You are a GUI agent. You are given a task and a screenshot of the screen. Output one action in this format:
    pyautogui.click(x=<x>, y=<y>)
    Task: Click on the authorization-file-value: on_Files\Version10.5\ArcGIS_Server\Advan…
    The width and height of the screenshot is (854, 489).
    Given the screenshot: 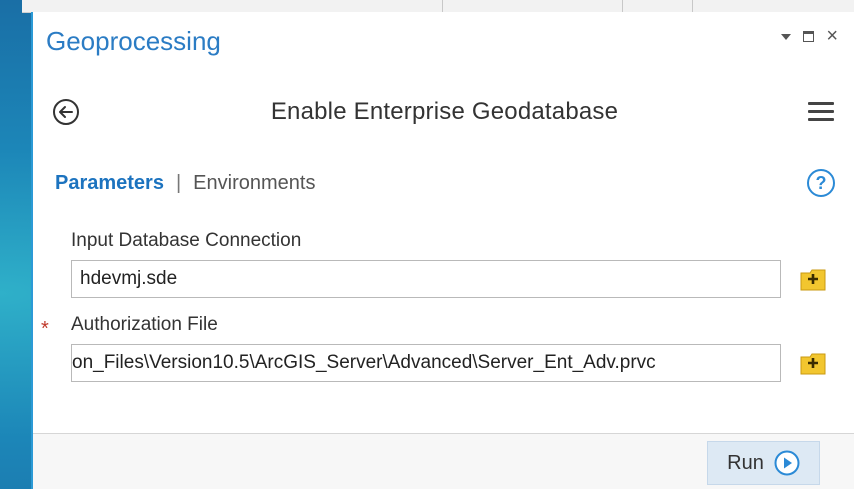 What is the action you would take?
    pyautogui.click(x=364, y=362)
    